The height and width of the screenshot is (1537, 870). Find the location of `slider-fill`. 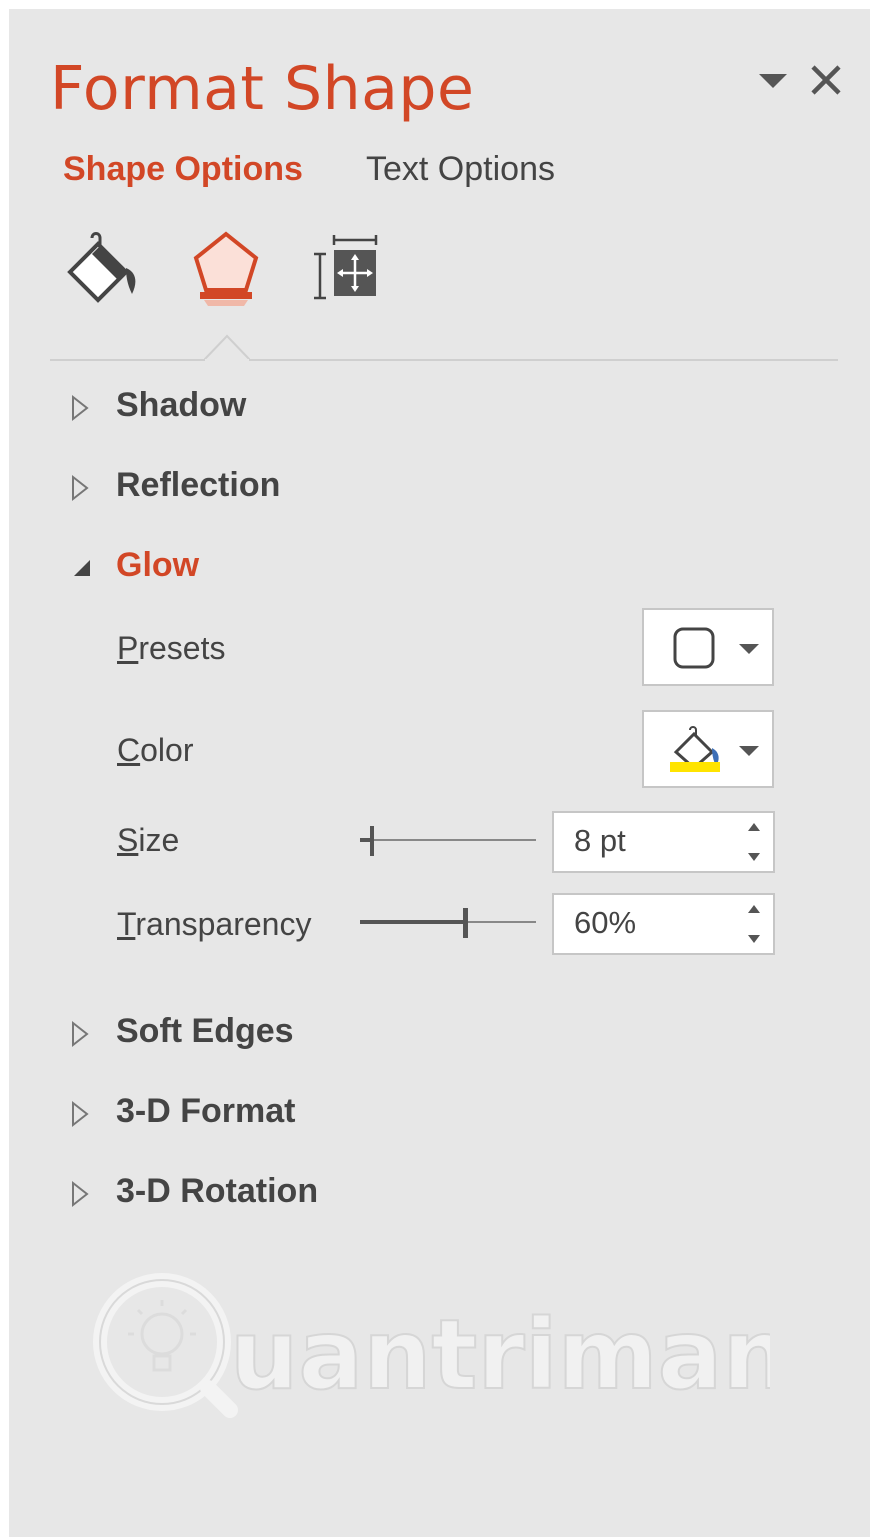

slider-fill is located at coordinates (413, 922).